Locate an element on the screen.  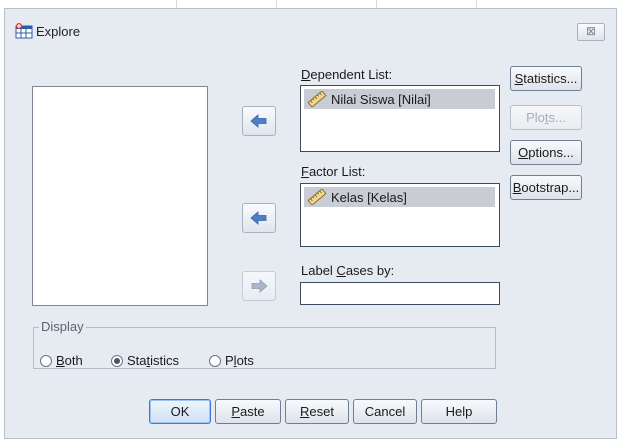
ok-button: OK is located at coordinates (180, 411).